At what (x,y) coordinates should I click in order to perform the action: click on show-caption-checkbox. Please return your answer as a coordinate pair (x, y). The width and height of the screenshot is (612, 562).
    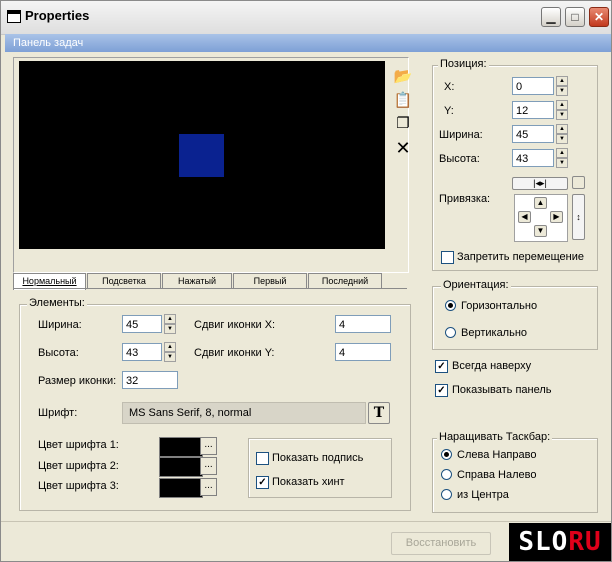
    Looking at the image, I should click on (262, 458).